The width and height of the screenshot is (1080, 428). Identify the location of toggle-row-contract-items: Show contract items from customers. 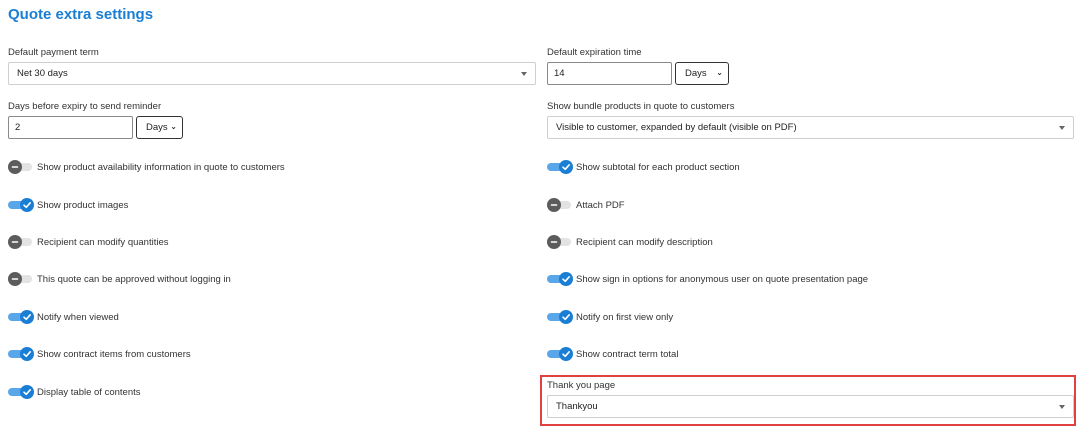
(99, 354).